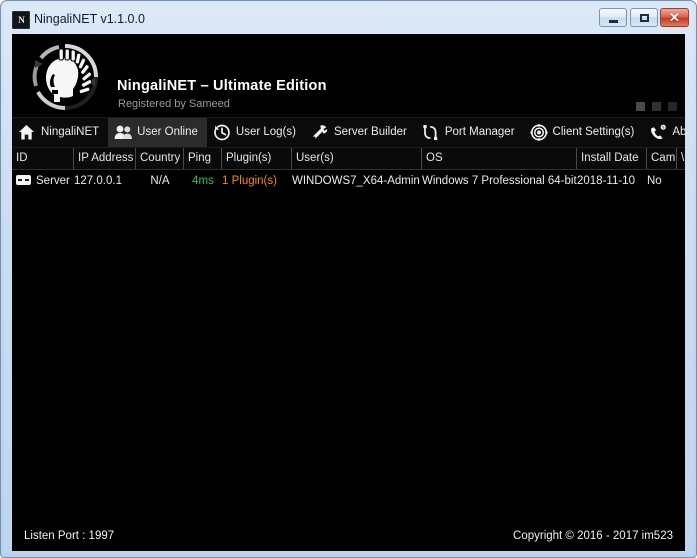 The width and height of the screenshot is (697, 558). Describe the element at coordinates (174, 104) in the screenshot. I see `brand-subtitle: Registered by Sameed` at that location.